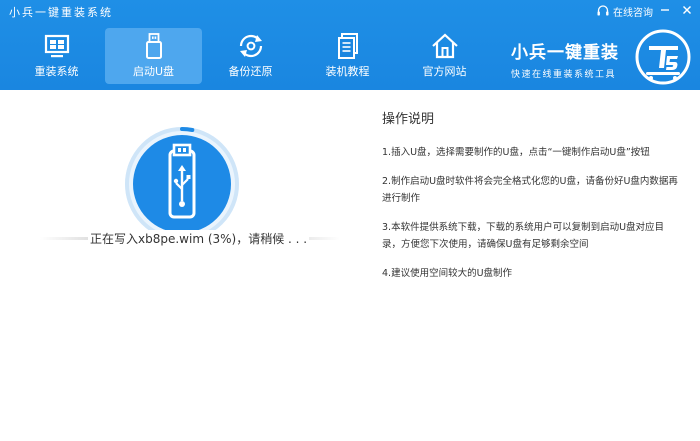 Image resolution: width=700 pixels, height=441 pixels. What do you see at coordinates (444, 46) in the screenshot?
I see `home-icon` at bounding box center [444, 46].